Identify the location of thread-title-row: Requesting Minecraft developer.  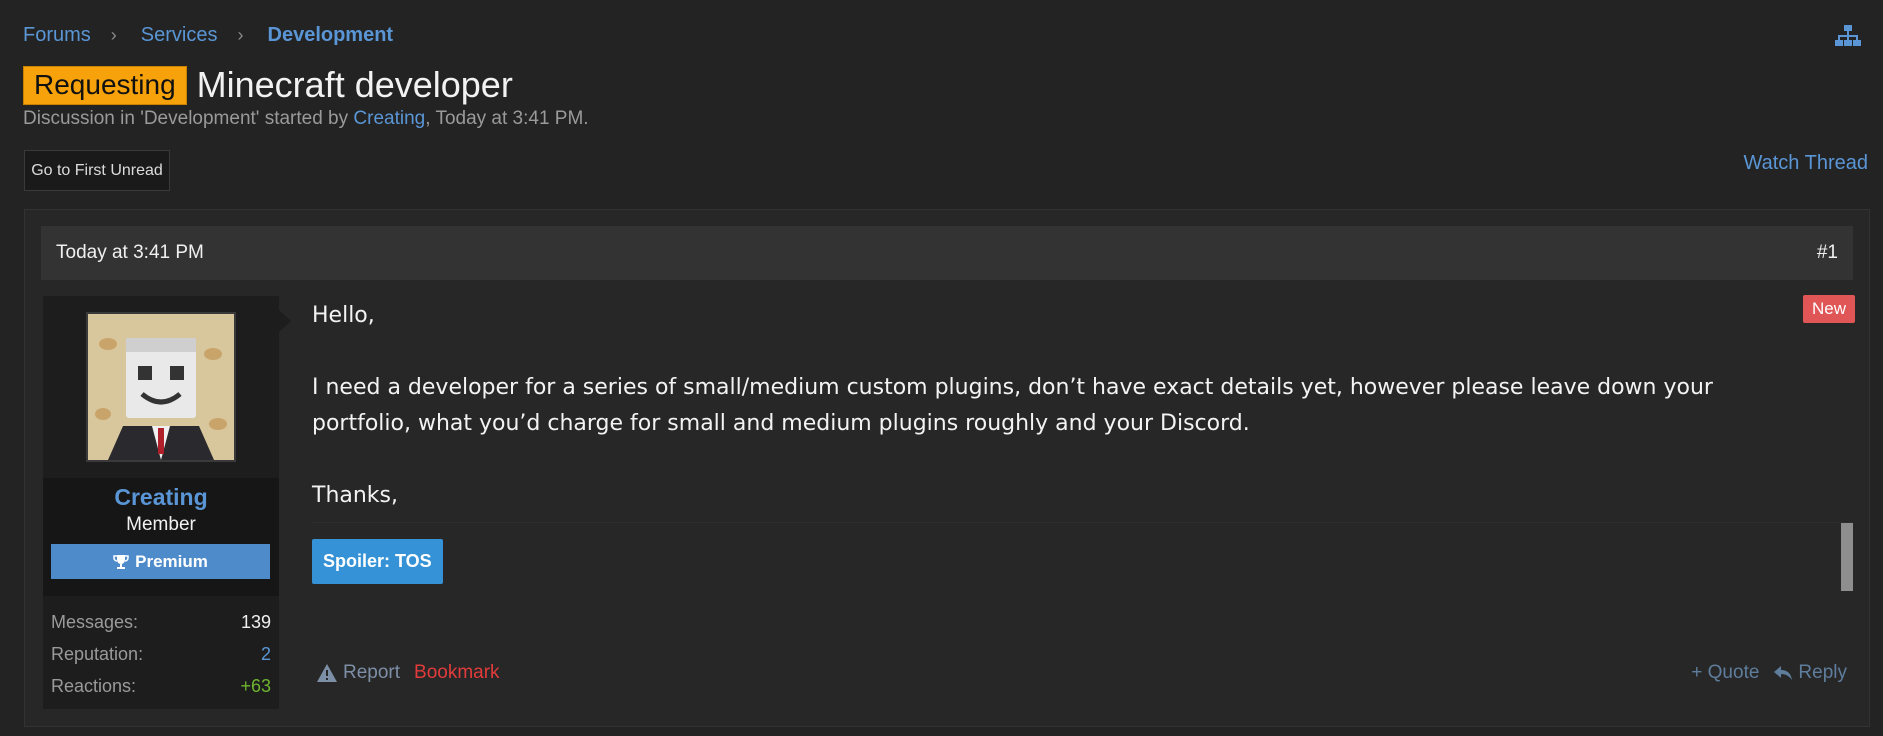
(268, 85).